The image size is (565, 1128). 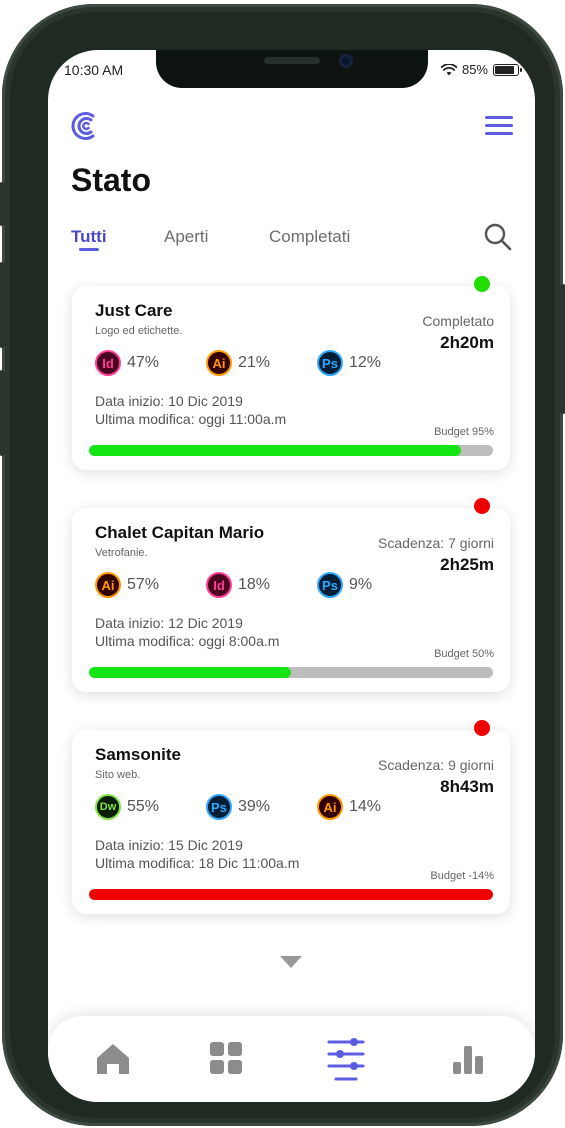 What do you see at coordinates (467, 342) in the screenshot?
I see `project-time: 2h20m` at bounding box center [467, 342].